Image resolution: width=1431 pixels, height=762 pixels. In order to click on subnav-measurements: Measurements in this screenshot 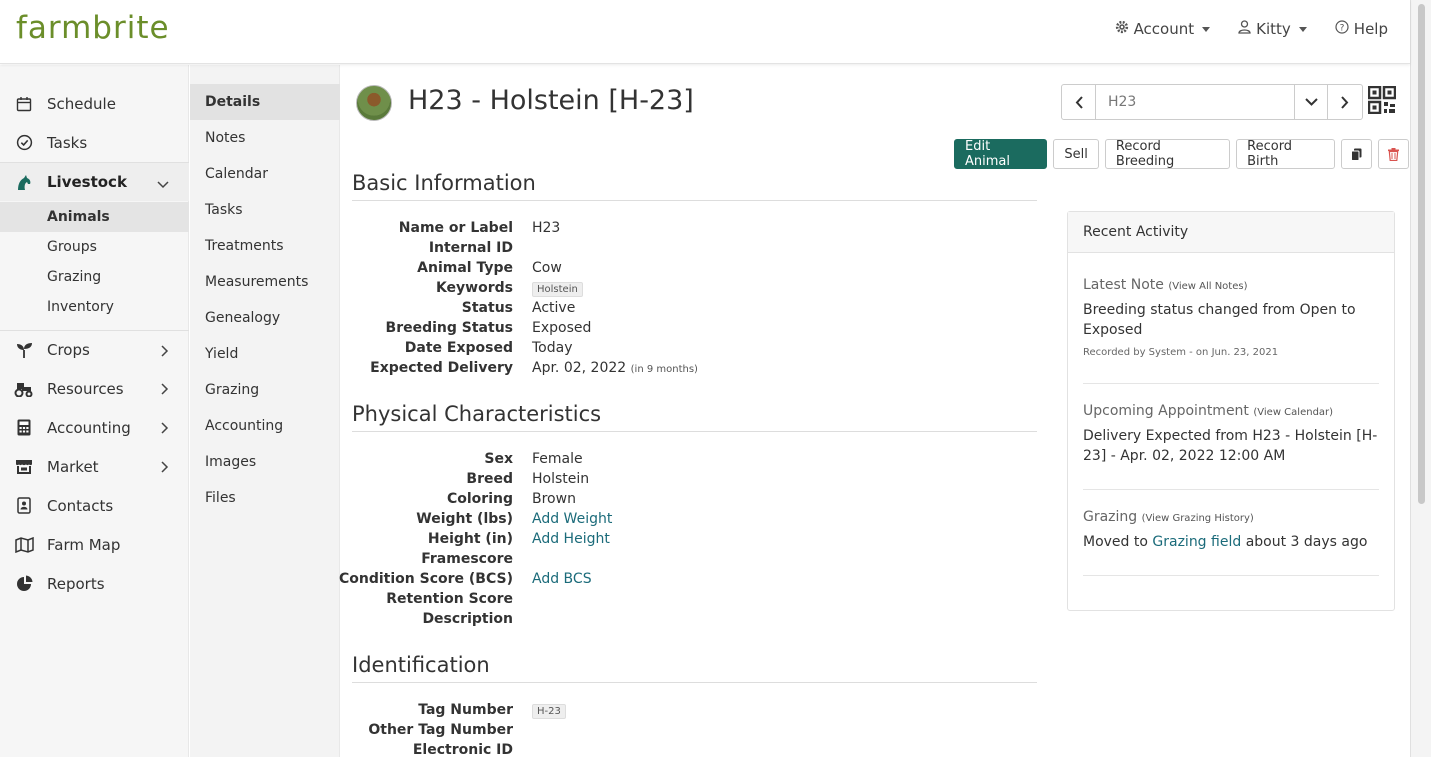, I will do `click(265, 282)`.